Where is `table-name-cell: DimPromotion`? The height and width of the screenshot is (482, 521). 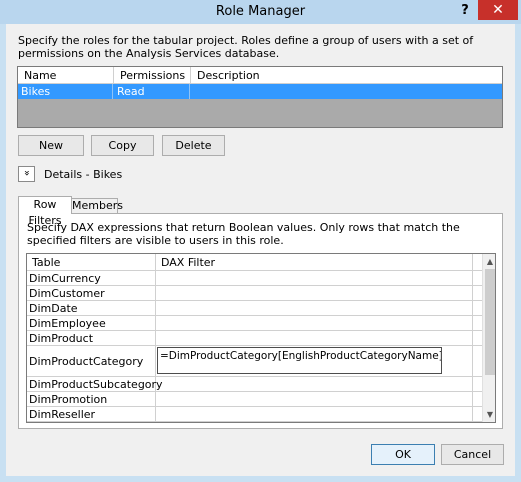
table-name-cell: DimPromotion is located at coordinates (91, 399).